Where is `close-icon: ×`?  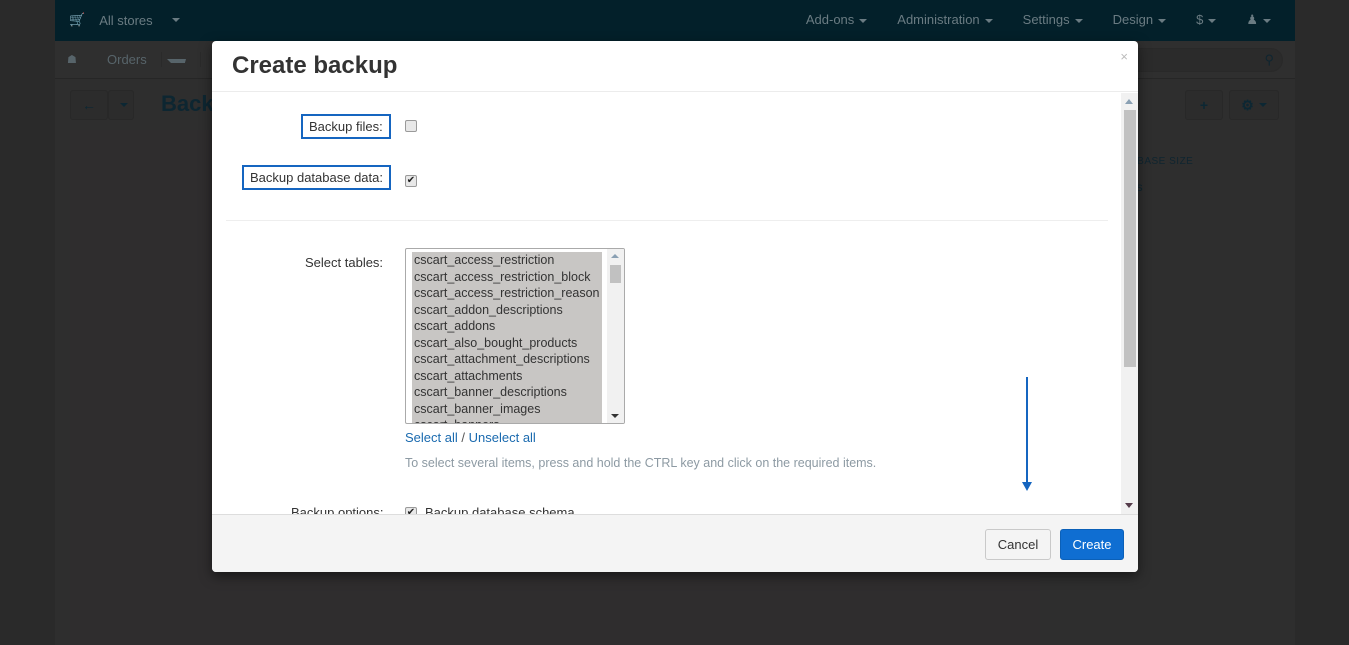 close-icon: × is located at coordinates (1124, 56).